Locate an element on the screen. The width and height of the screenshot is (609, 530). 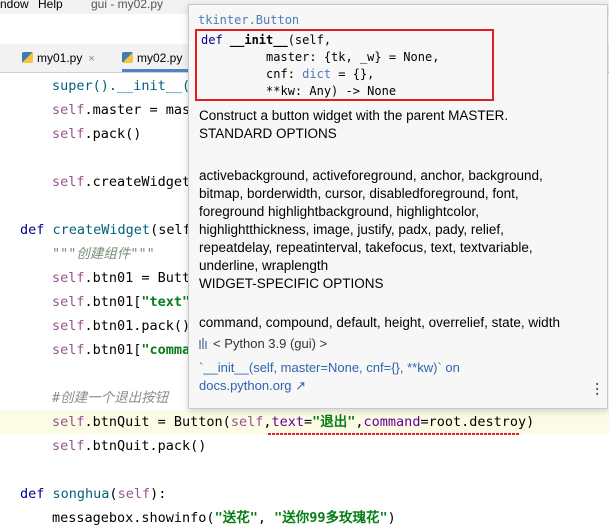
code-line: def createWidget(self is located at coordinates (105, 230).